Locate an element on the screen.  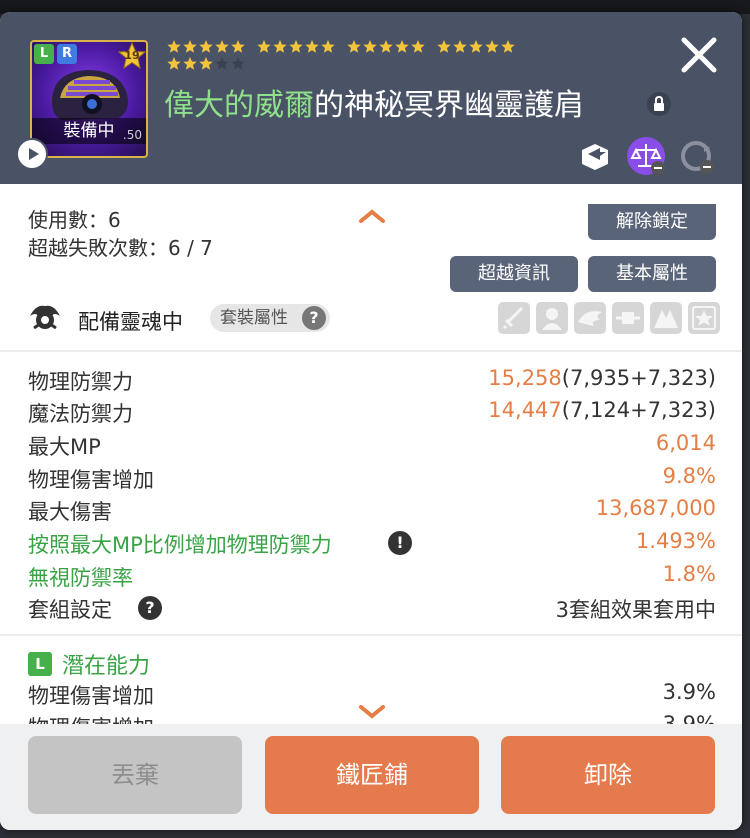
transcend-fail-count: 超越失敗次數：6 / 7 is located at coordinates (120, 248).